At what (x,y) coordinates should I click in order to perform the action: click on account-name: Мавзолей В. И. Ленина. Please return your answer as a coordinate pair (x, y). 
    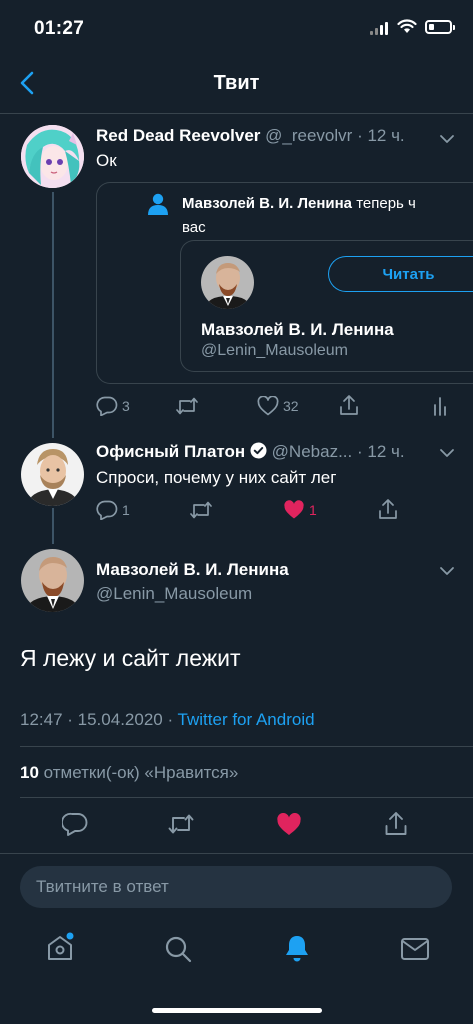
    Looking at the image, I should click on (297, 330).